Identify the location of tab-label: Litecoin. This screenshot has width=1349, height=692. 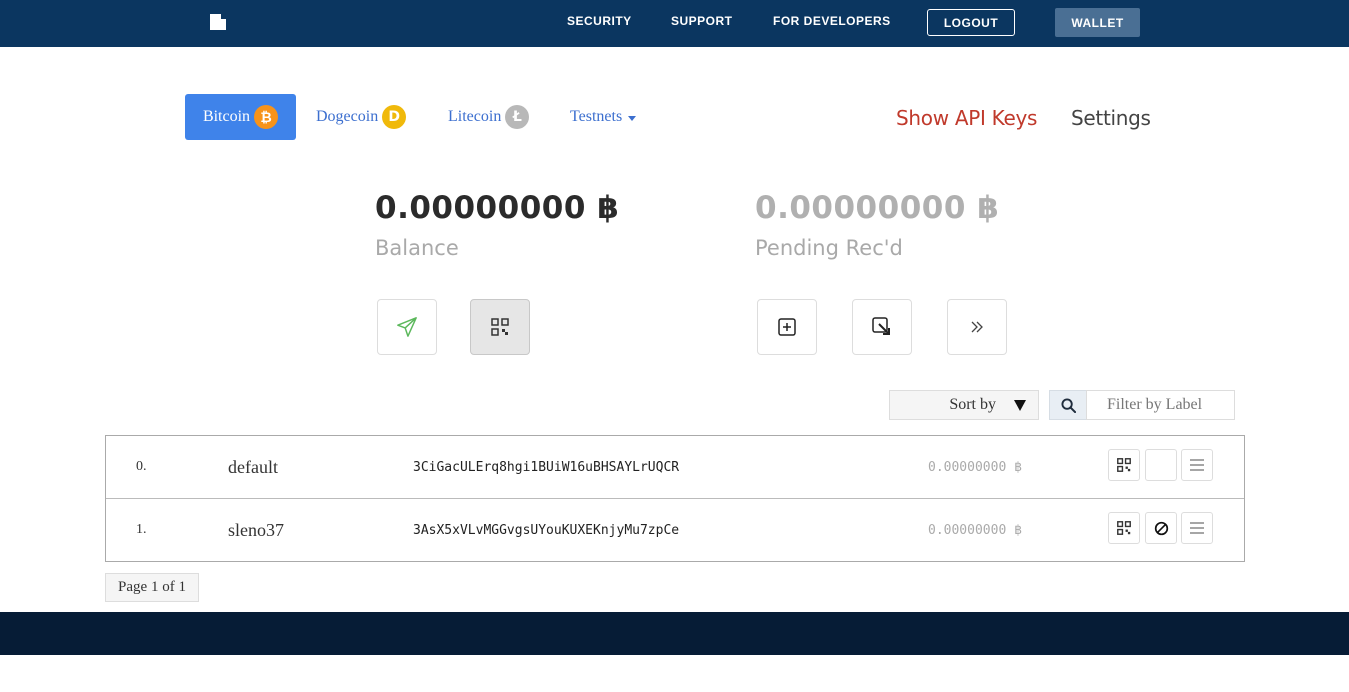
(475, 116).